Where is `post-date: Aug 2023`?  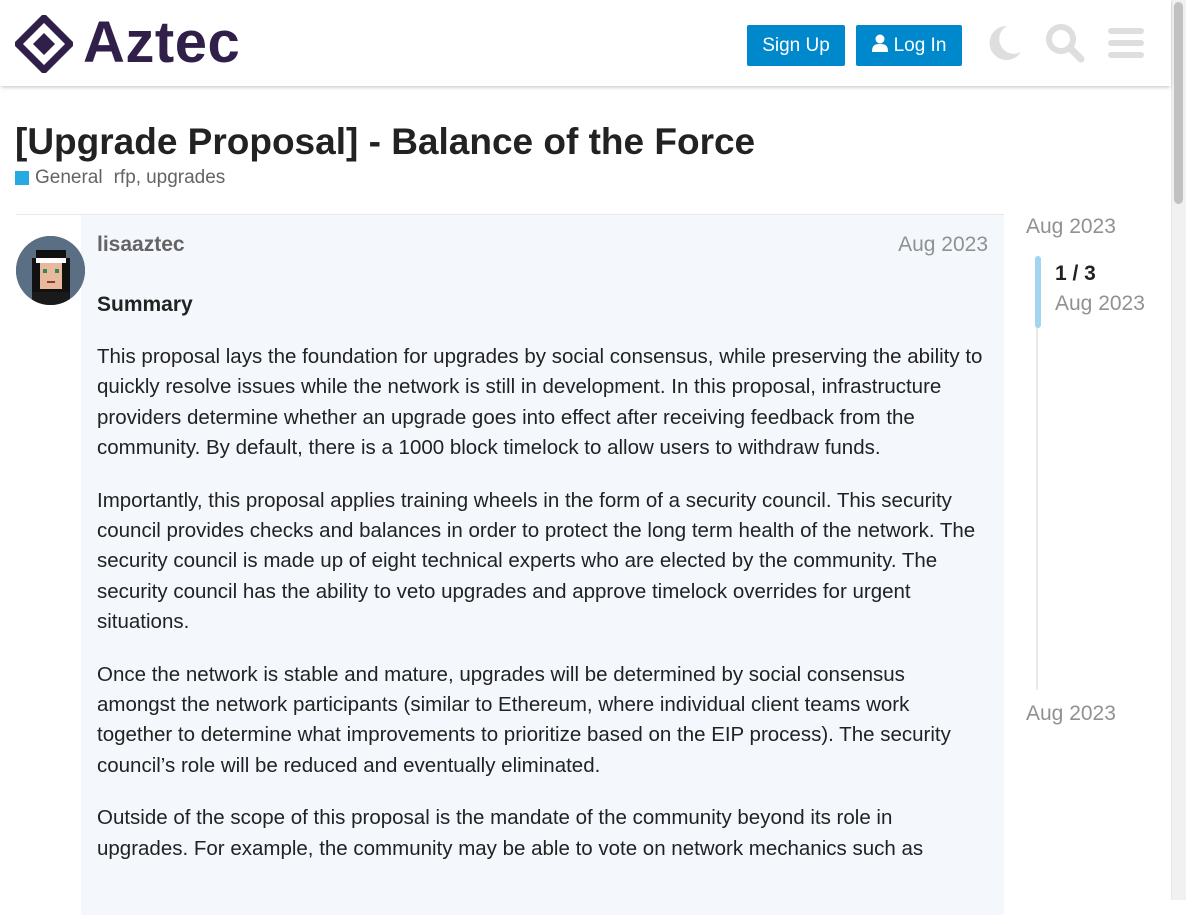
post-date: Aug 2023 is located at coordinates (943, 245).